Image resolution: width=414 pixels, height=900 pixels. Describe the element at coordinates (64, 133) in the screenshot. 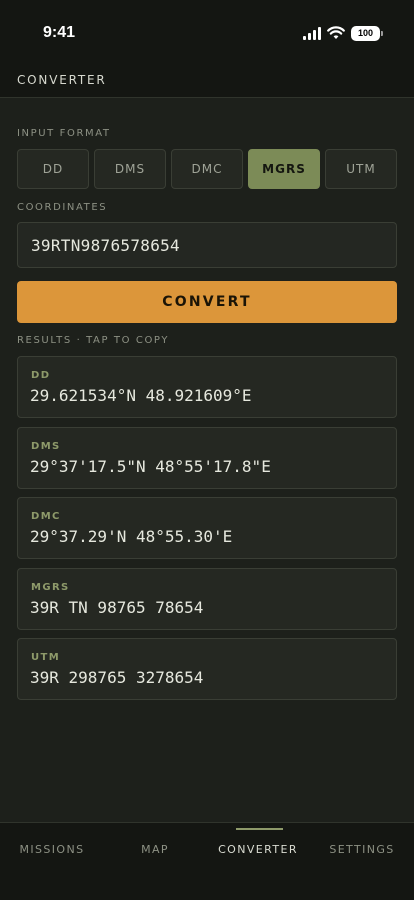

I see `input-format-label: INPUT FORMAT` at that location.